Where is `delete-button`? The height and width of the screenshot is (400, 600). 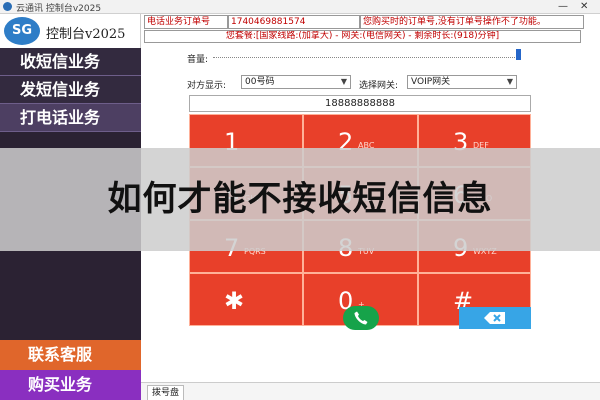
delete-button is located at coordinates (495, 318).